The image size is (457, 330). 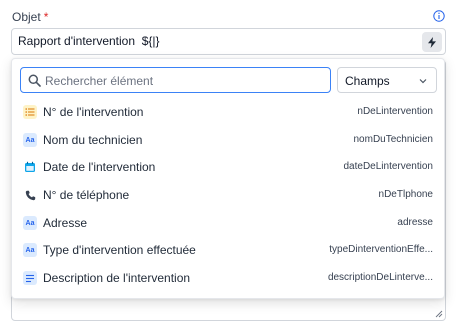 What do you see at coordinates (393, 139) in the screenshot?
I see `list-item-key: nomDuTechnicien` at bounding box center [393, 139].